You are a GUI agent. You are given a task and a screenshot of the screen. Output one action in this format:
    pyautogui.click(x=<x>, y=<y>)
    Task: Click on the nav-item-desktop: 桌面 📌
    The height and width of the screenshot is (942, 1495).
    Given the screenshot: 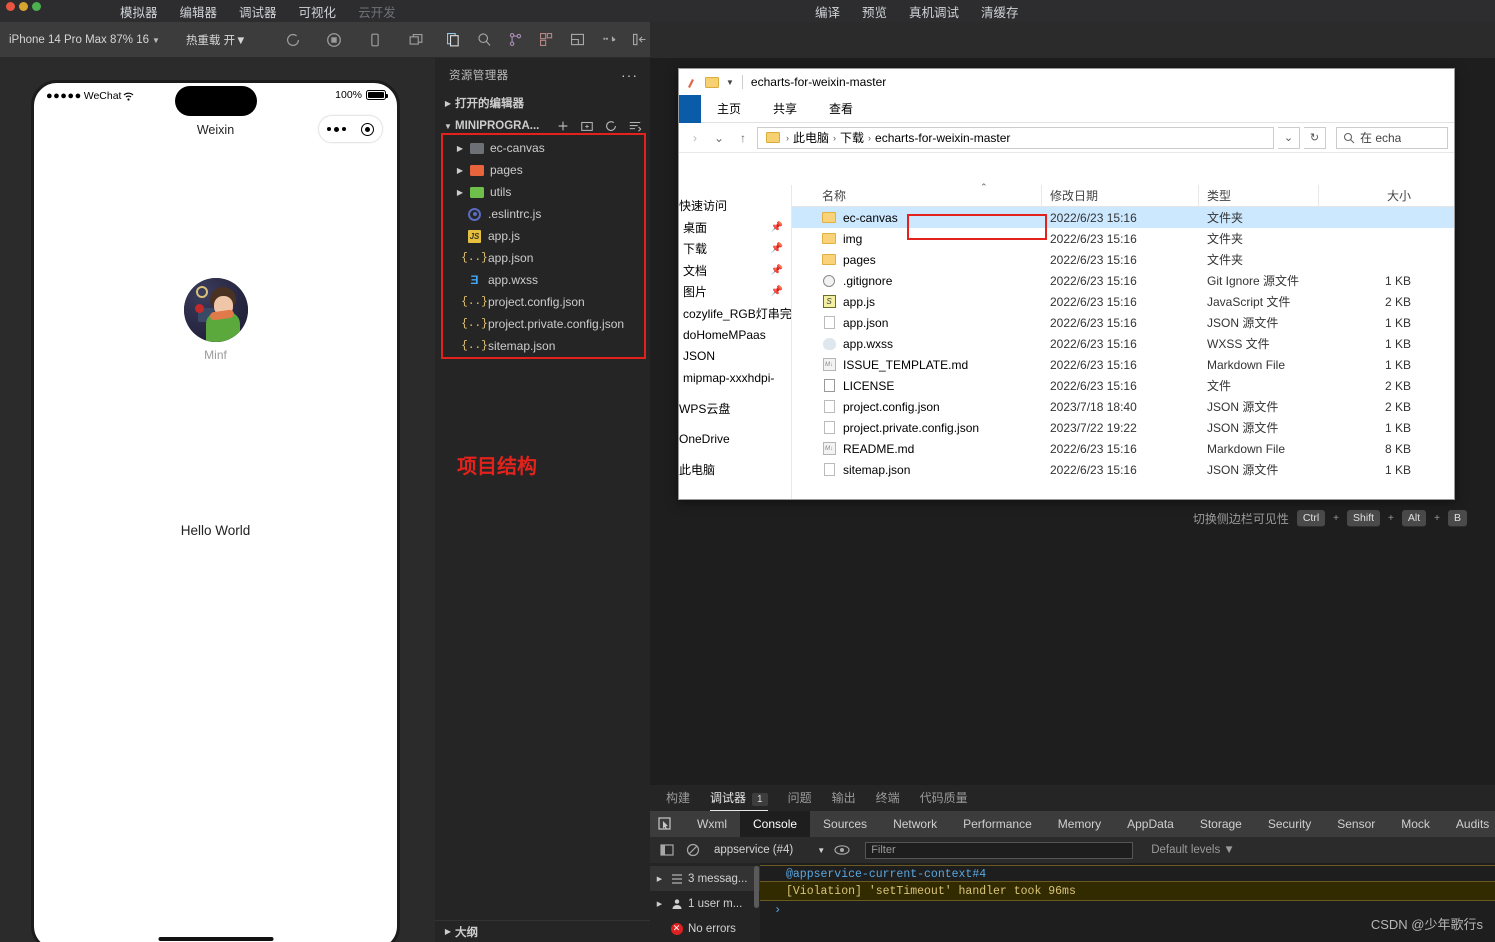 What is the action you would take?
    pyautogui.click(x=735, y=228)
    